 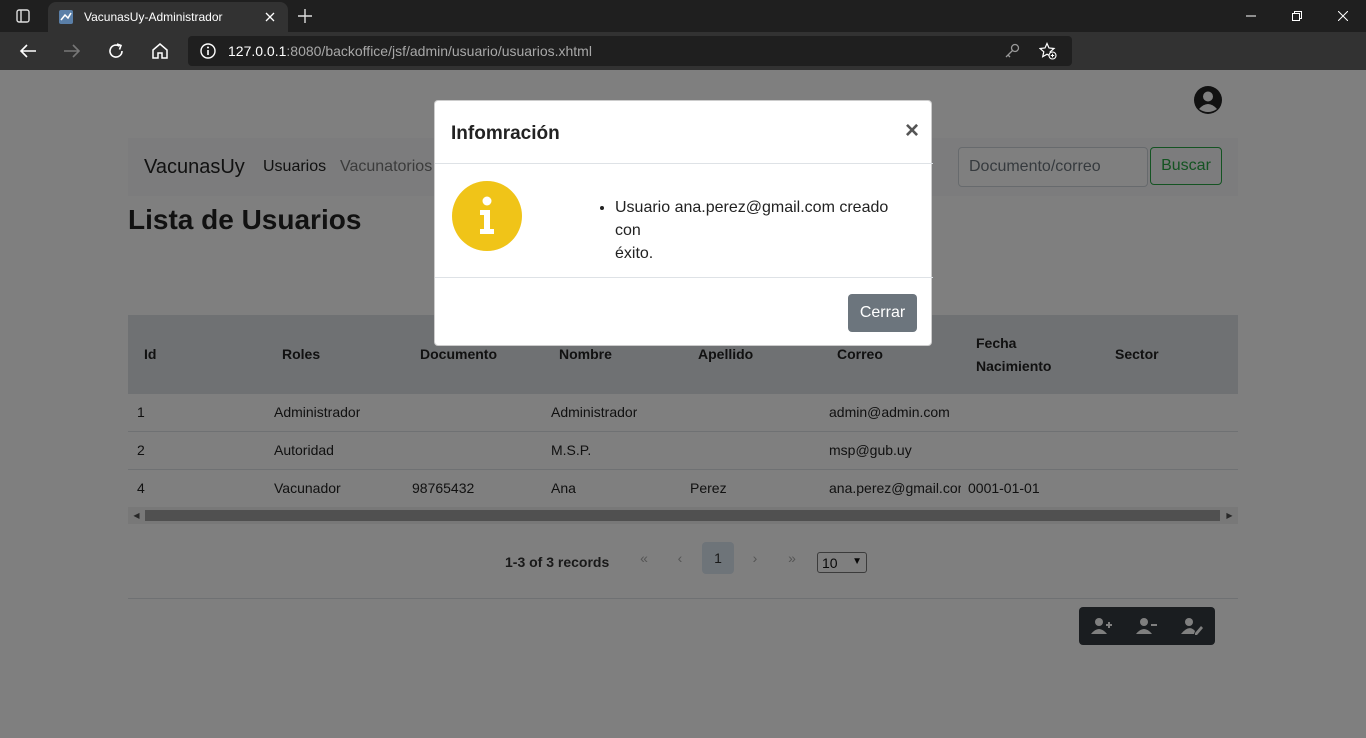 I want to click on home-icon, so click(x=160, y=51).